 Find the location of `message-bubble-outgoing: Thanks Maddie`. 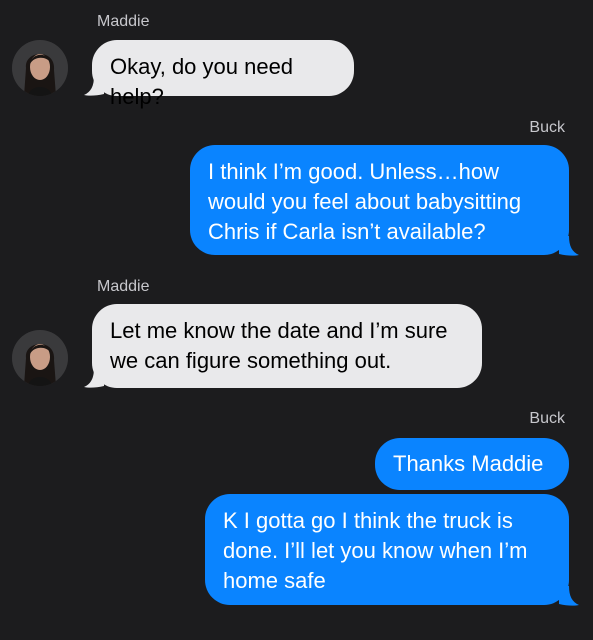

message-bubble-outgoing: Thanks Maddie is located at coordinates (472, 464).